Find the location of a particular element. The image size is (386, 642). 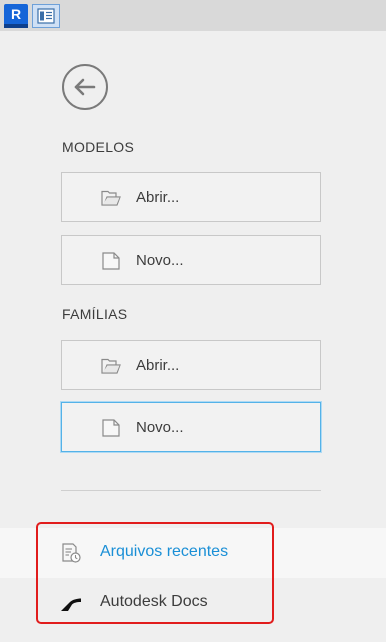

logo-letter: R is located at coordinates (16, 14).